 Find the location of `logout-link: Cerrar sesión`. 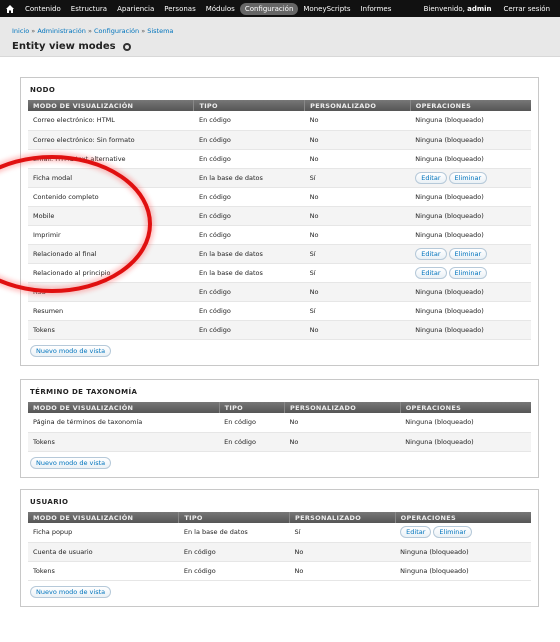

logout-link: Cerrar sesión is located at coordinates (527, 9).